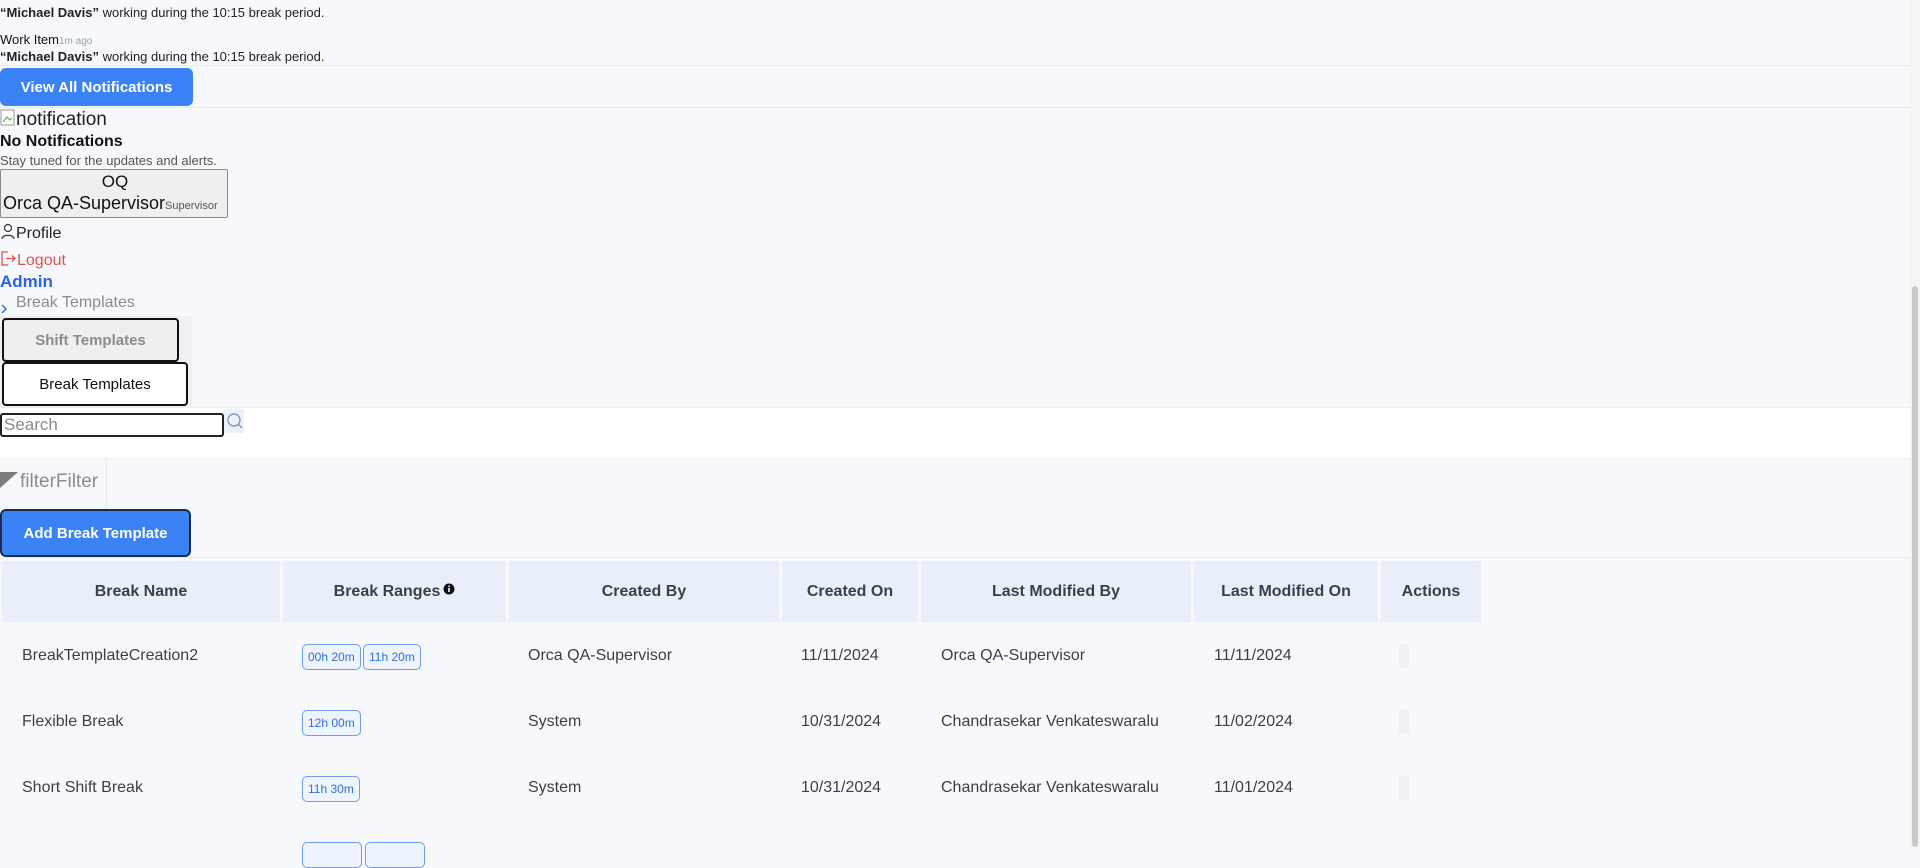 The height and width of the screenshot is (868, 1920). Describe the element at coordinates (4, 309) in the screenshot. I see `chevron-right-icon` at that location.